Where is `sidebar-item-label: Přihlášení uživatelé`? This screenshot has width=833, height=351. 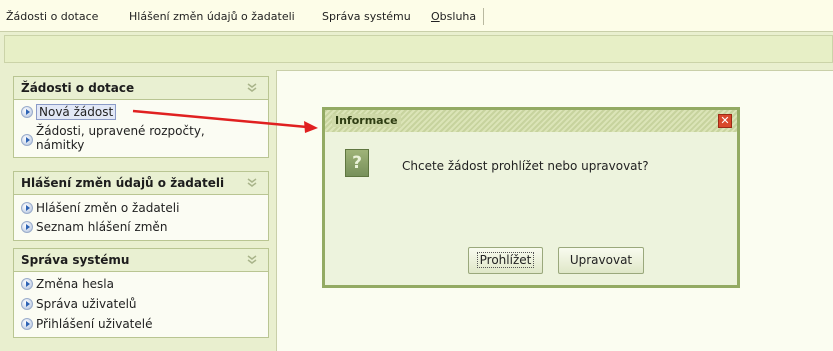
sidebar-item-label: Přihlášení uživatelé is located at coordinates (94, 324).